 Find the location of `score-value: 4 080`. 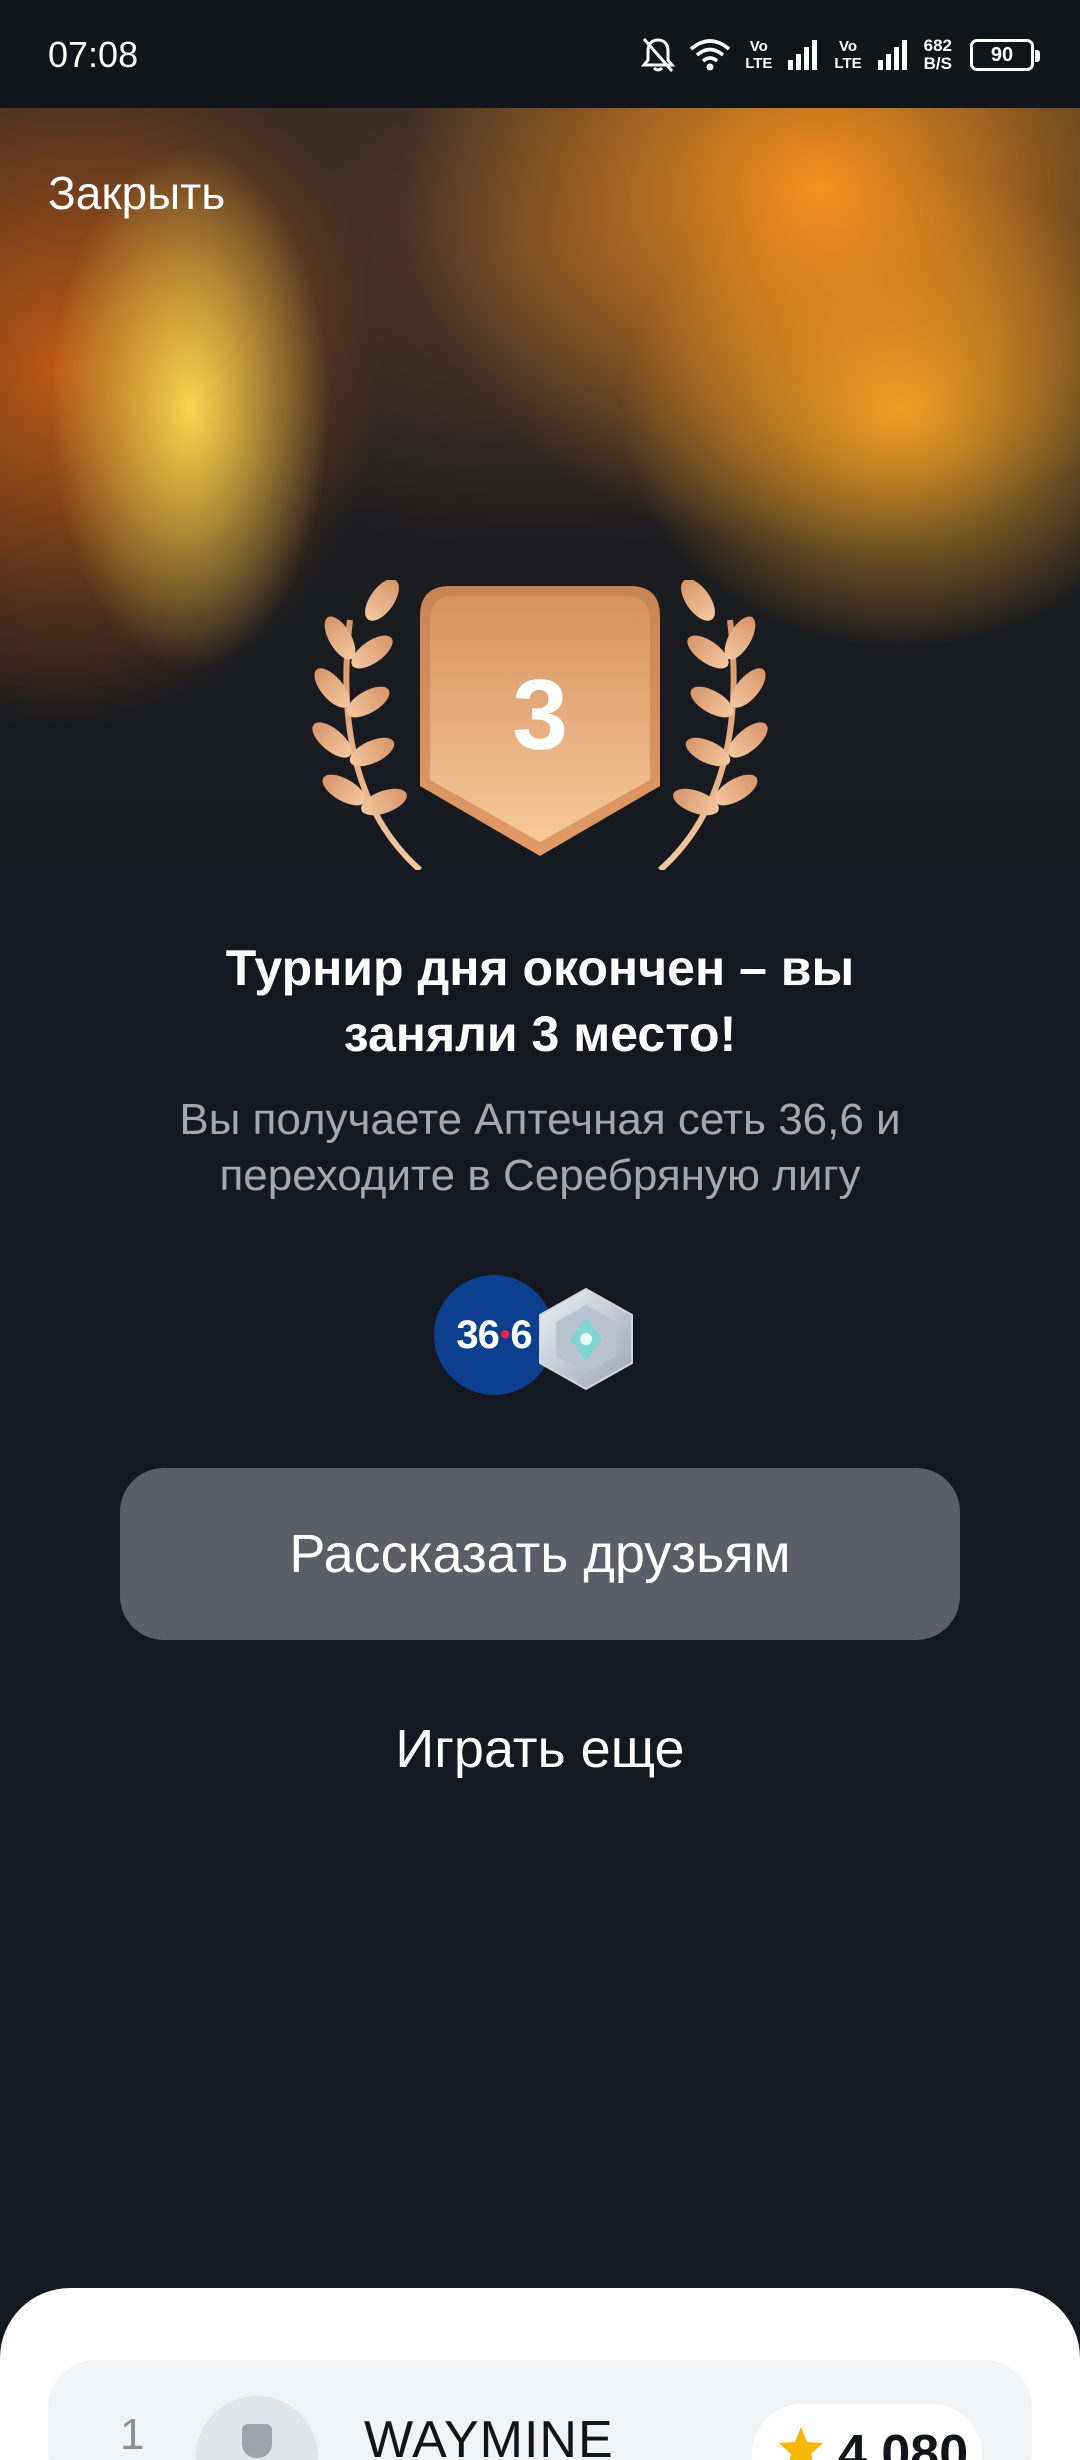

score-value: 4 080 is located at coordinates (903, 2442).